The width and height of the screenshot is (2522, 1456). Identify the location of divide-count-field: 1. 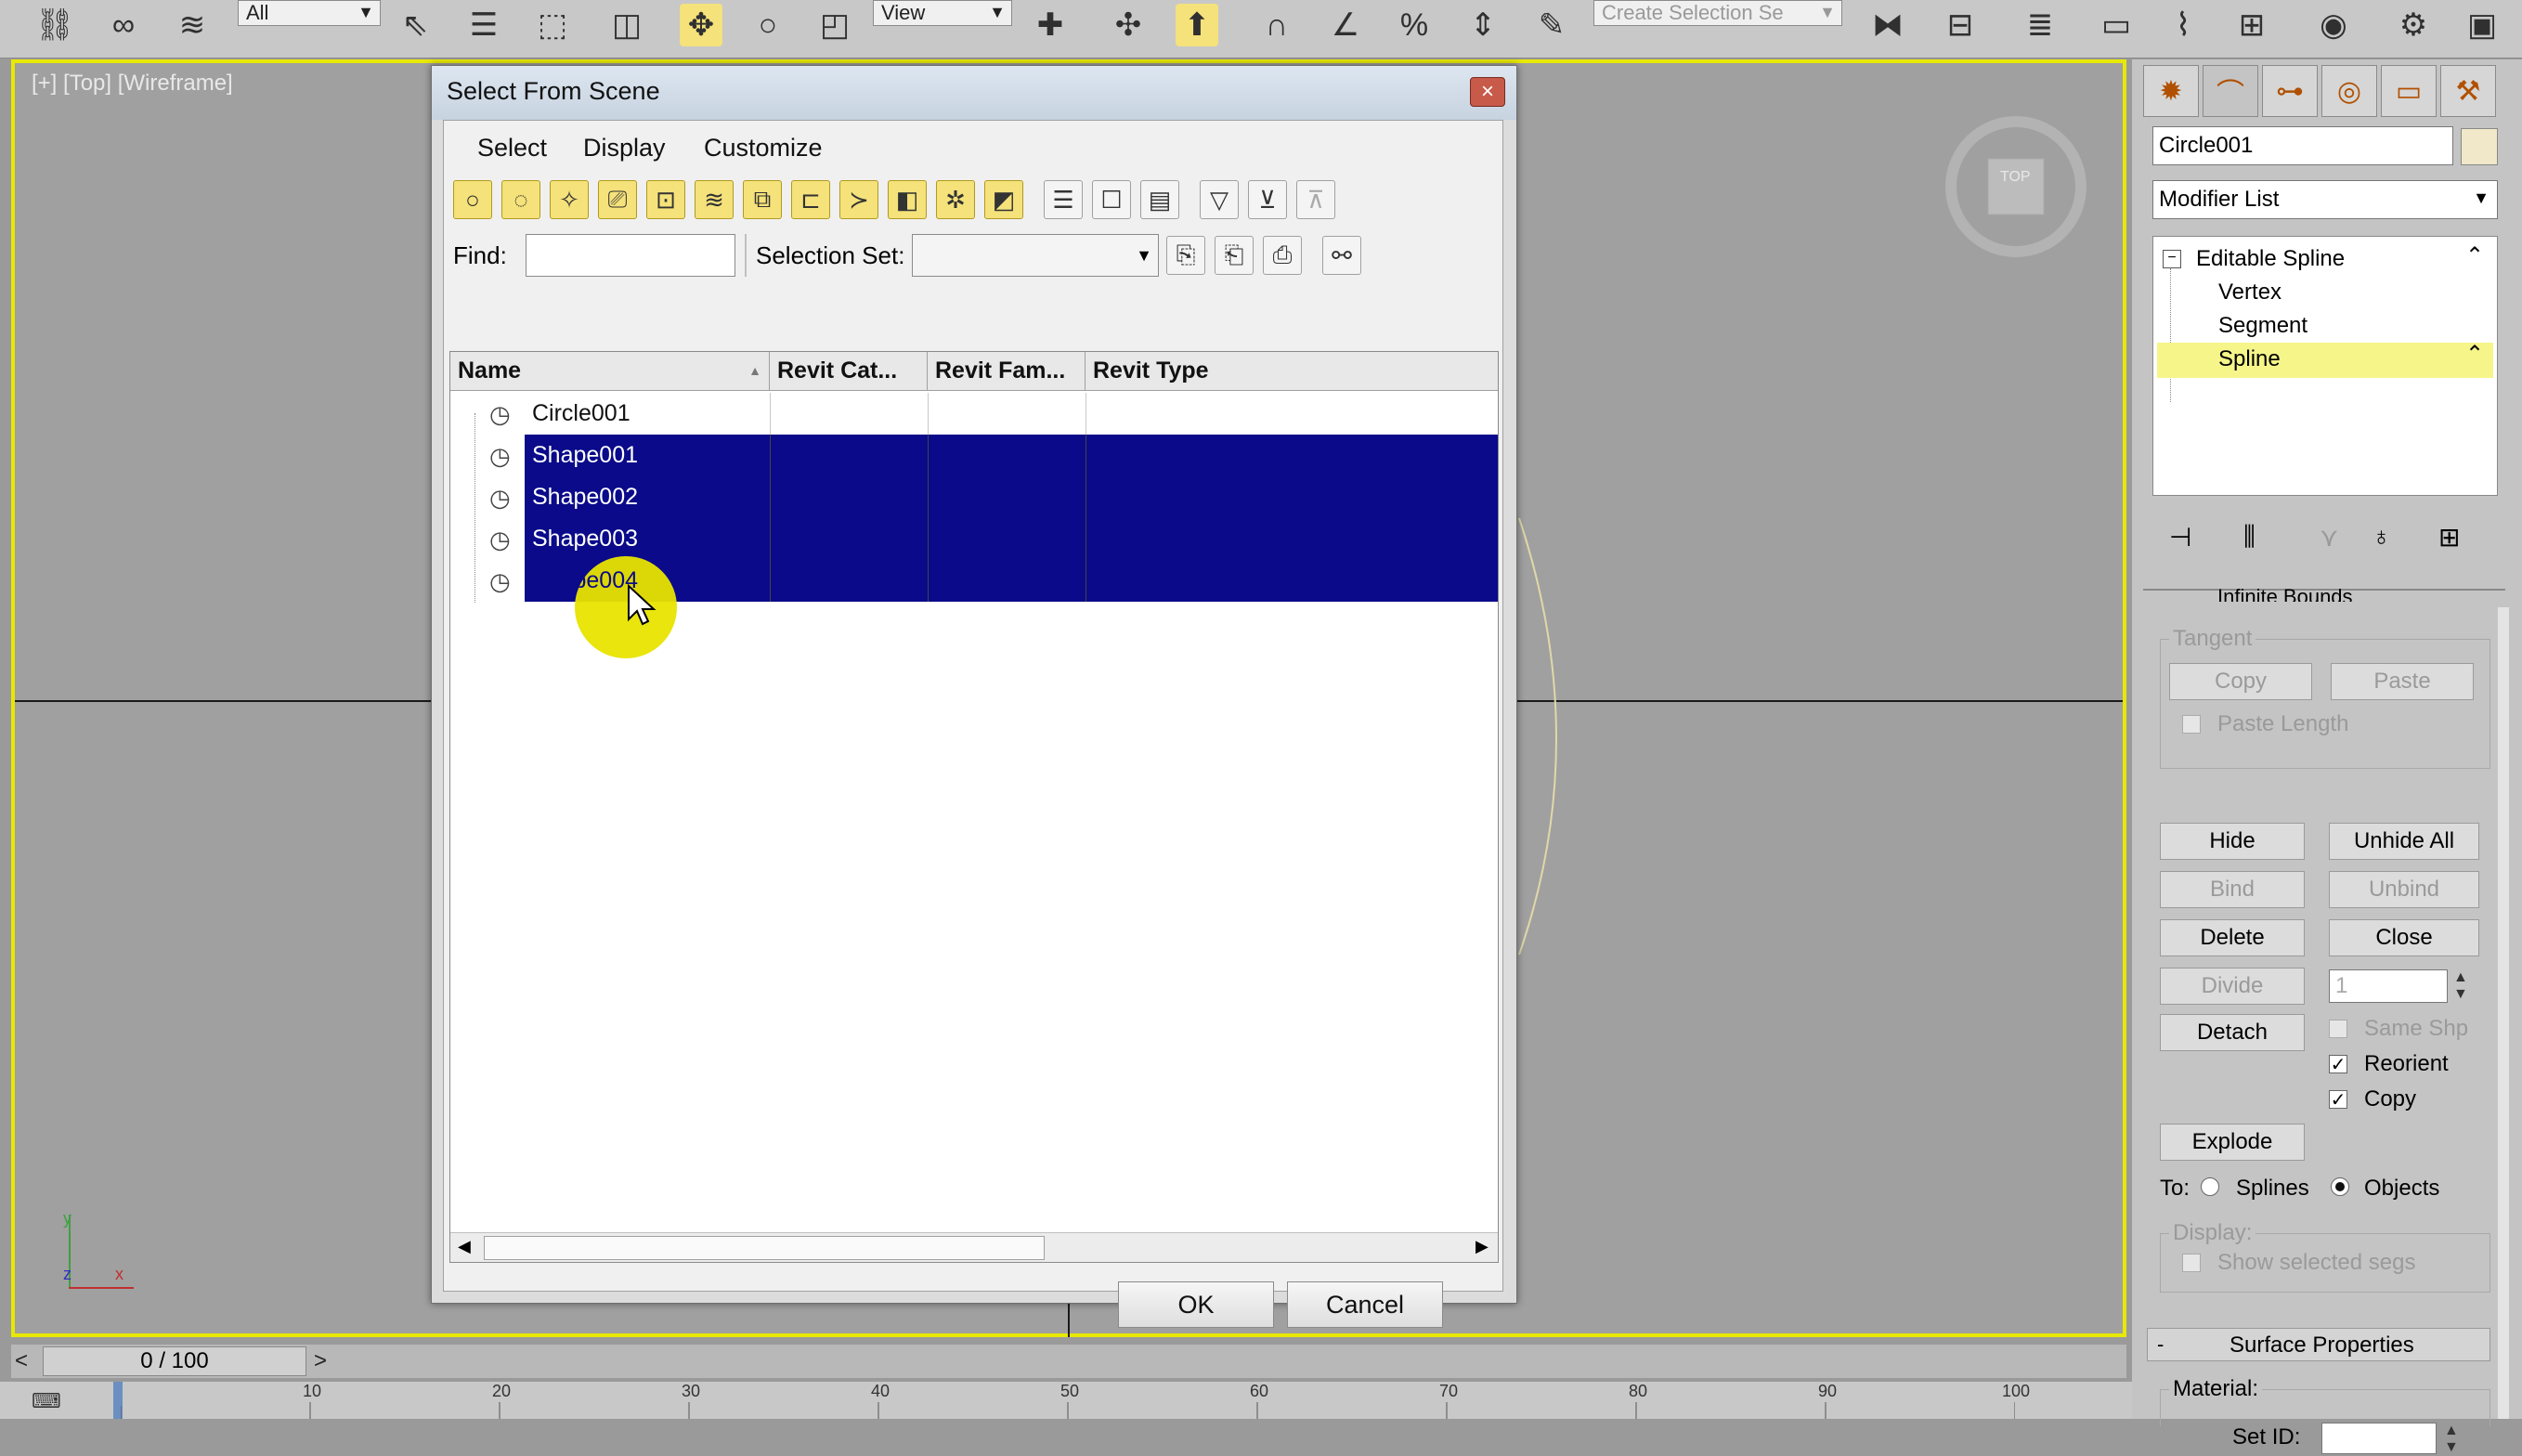
(2388, 986).